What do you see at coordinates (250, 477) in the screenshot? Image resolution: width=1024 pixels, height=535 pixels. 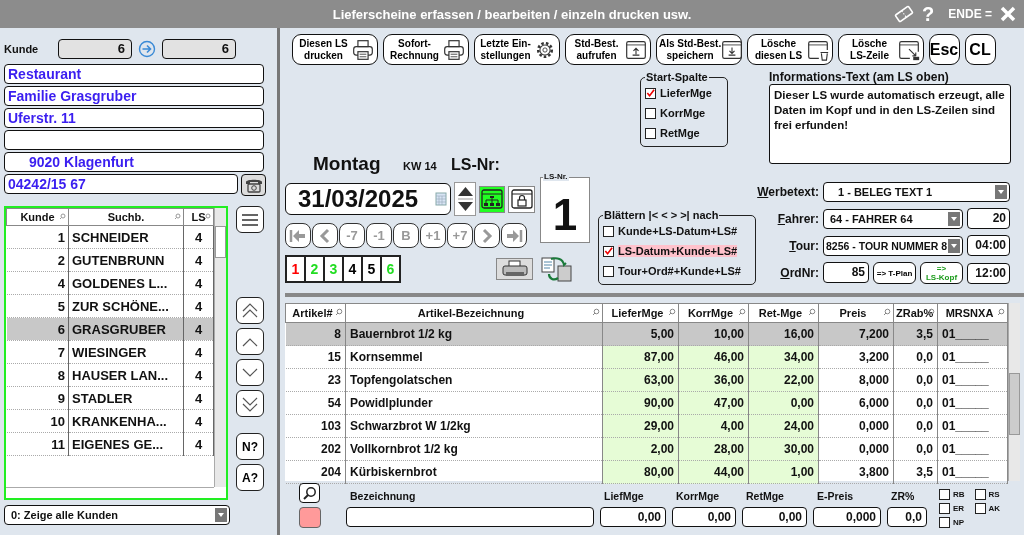 I see `search-option-button: A?` at bounding box center [250, 477].